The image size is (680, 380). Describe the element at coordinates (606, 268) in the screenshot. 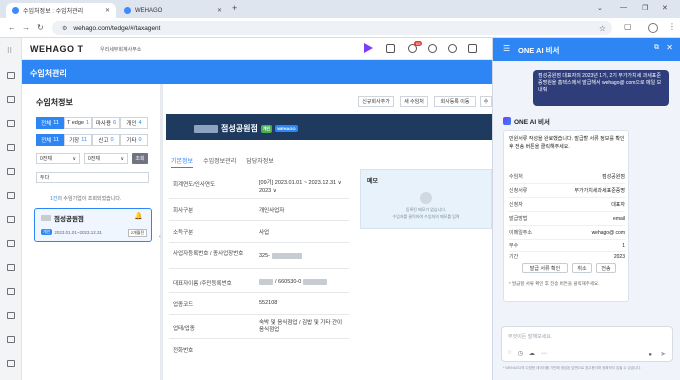

I see `send-button: 전송` at that location.